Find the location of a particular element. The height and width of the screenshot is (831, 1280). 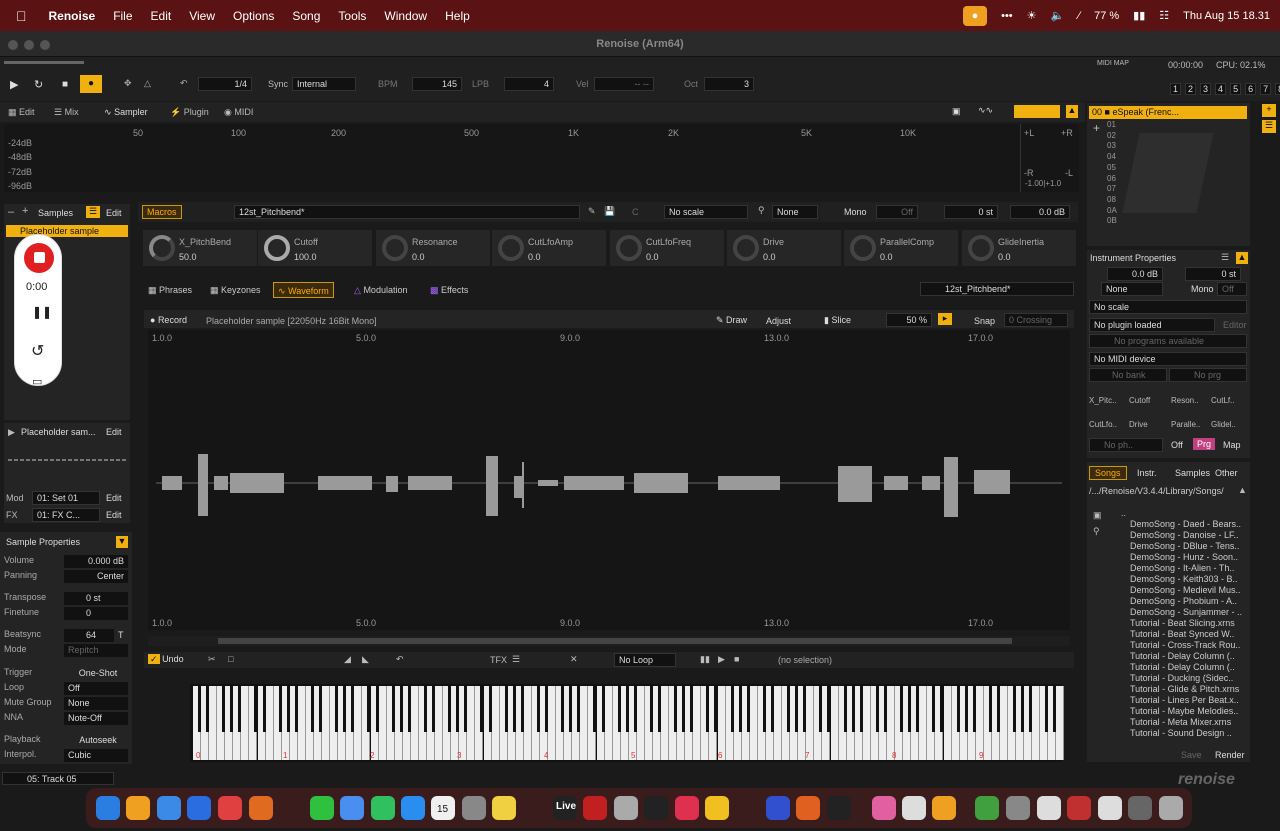

midi-map-label: MIDI MAP is located at coordinates (1113, 63).